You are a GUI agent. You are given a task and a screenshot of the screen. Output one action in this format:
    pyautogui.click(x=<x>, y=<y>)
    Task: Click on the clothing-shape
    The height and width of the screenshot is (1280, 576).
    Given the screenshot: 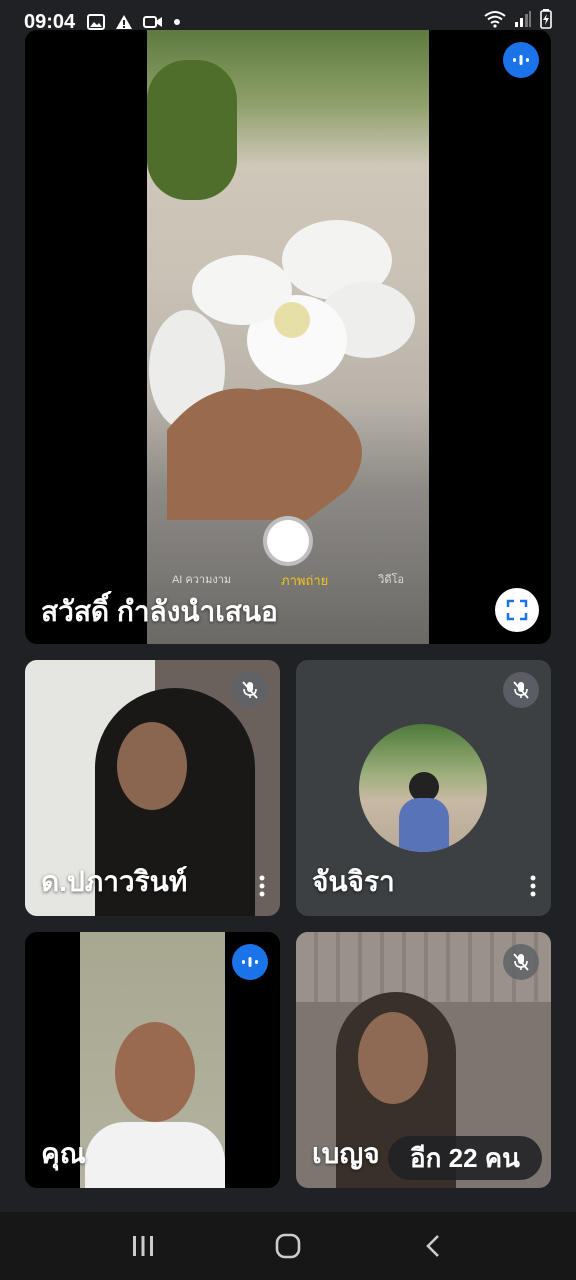 What is the action you would take?
    pyautogui.click(x=155, y=1155)
    